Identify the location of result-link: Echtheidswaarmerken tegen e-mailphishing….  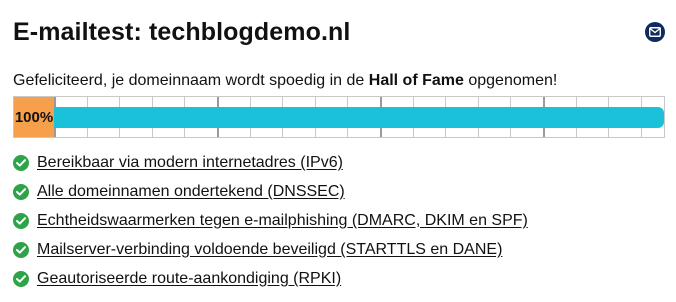
(282, 221).